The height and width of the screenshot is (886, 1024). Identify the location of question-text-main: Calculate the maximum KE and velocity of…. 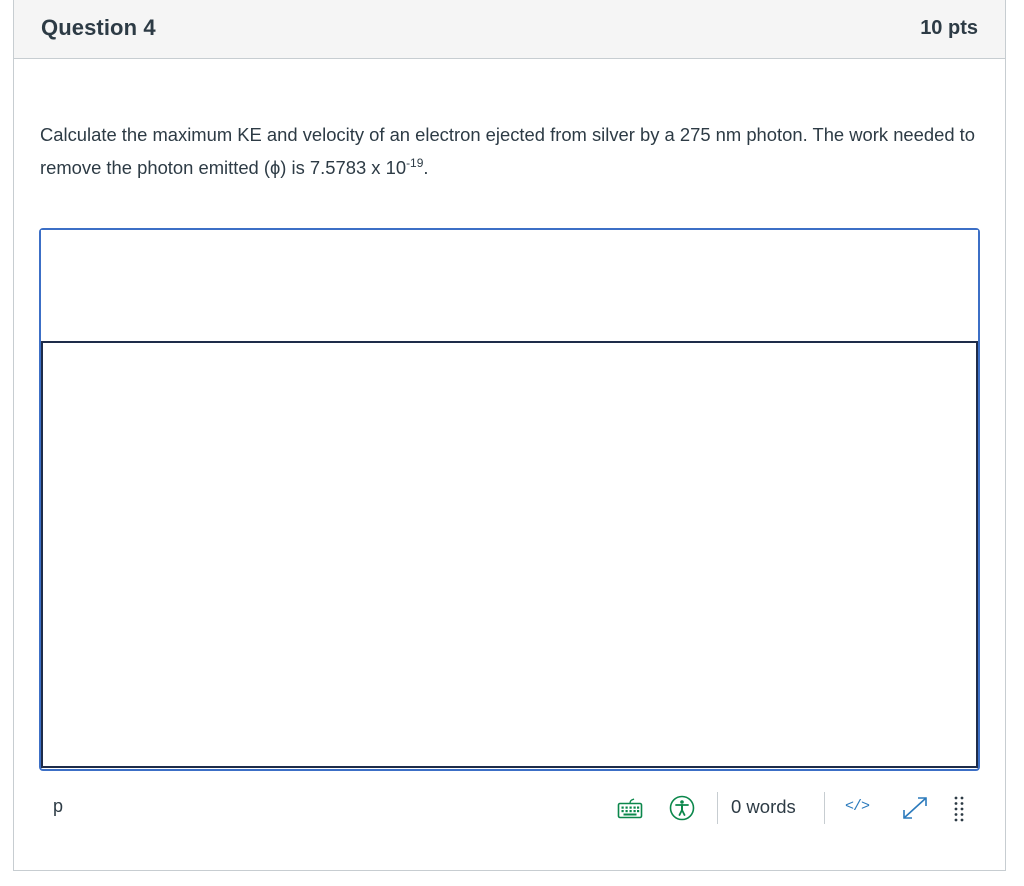
(508, 151).